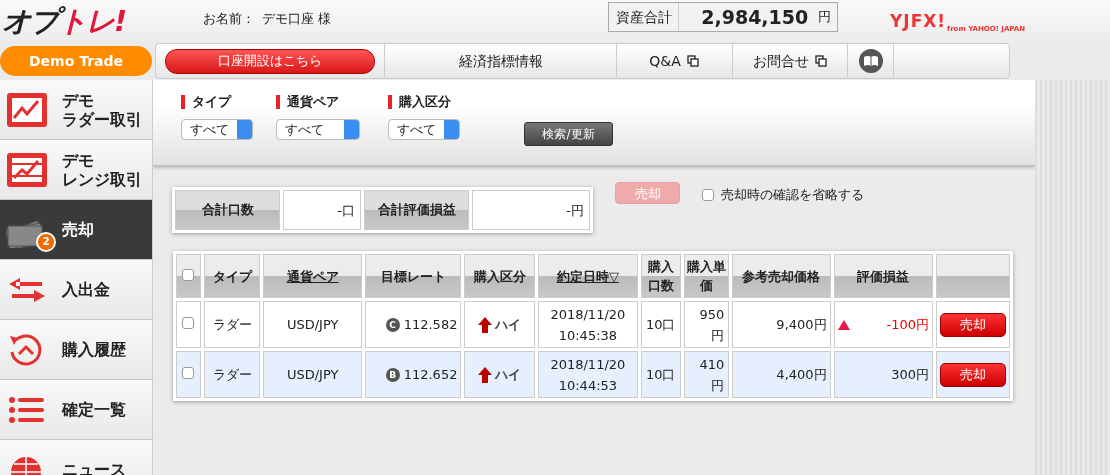 Image resolution: width=1110 pixels, height=475 pixels. I want to click on table-cell-text: -100円, so click(907, 325).